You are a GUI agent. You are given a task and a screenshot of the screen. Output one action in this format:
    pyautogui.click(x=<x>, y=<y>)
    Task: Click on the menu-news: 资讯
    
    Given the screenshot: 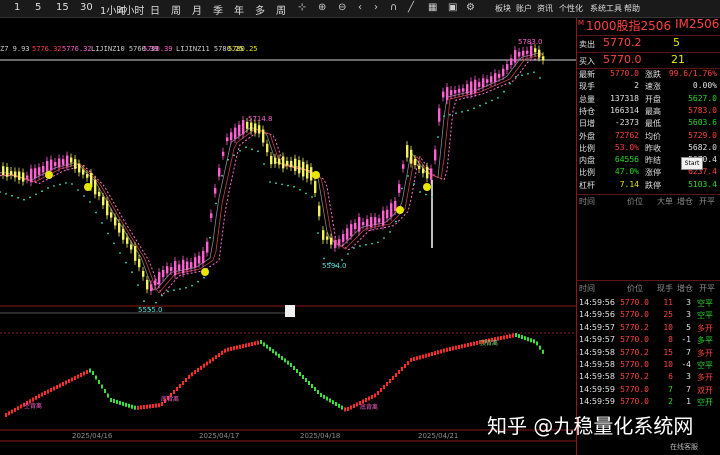 What is the action you would take?
    pyautogui.click(x=545, y=8)
    